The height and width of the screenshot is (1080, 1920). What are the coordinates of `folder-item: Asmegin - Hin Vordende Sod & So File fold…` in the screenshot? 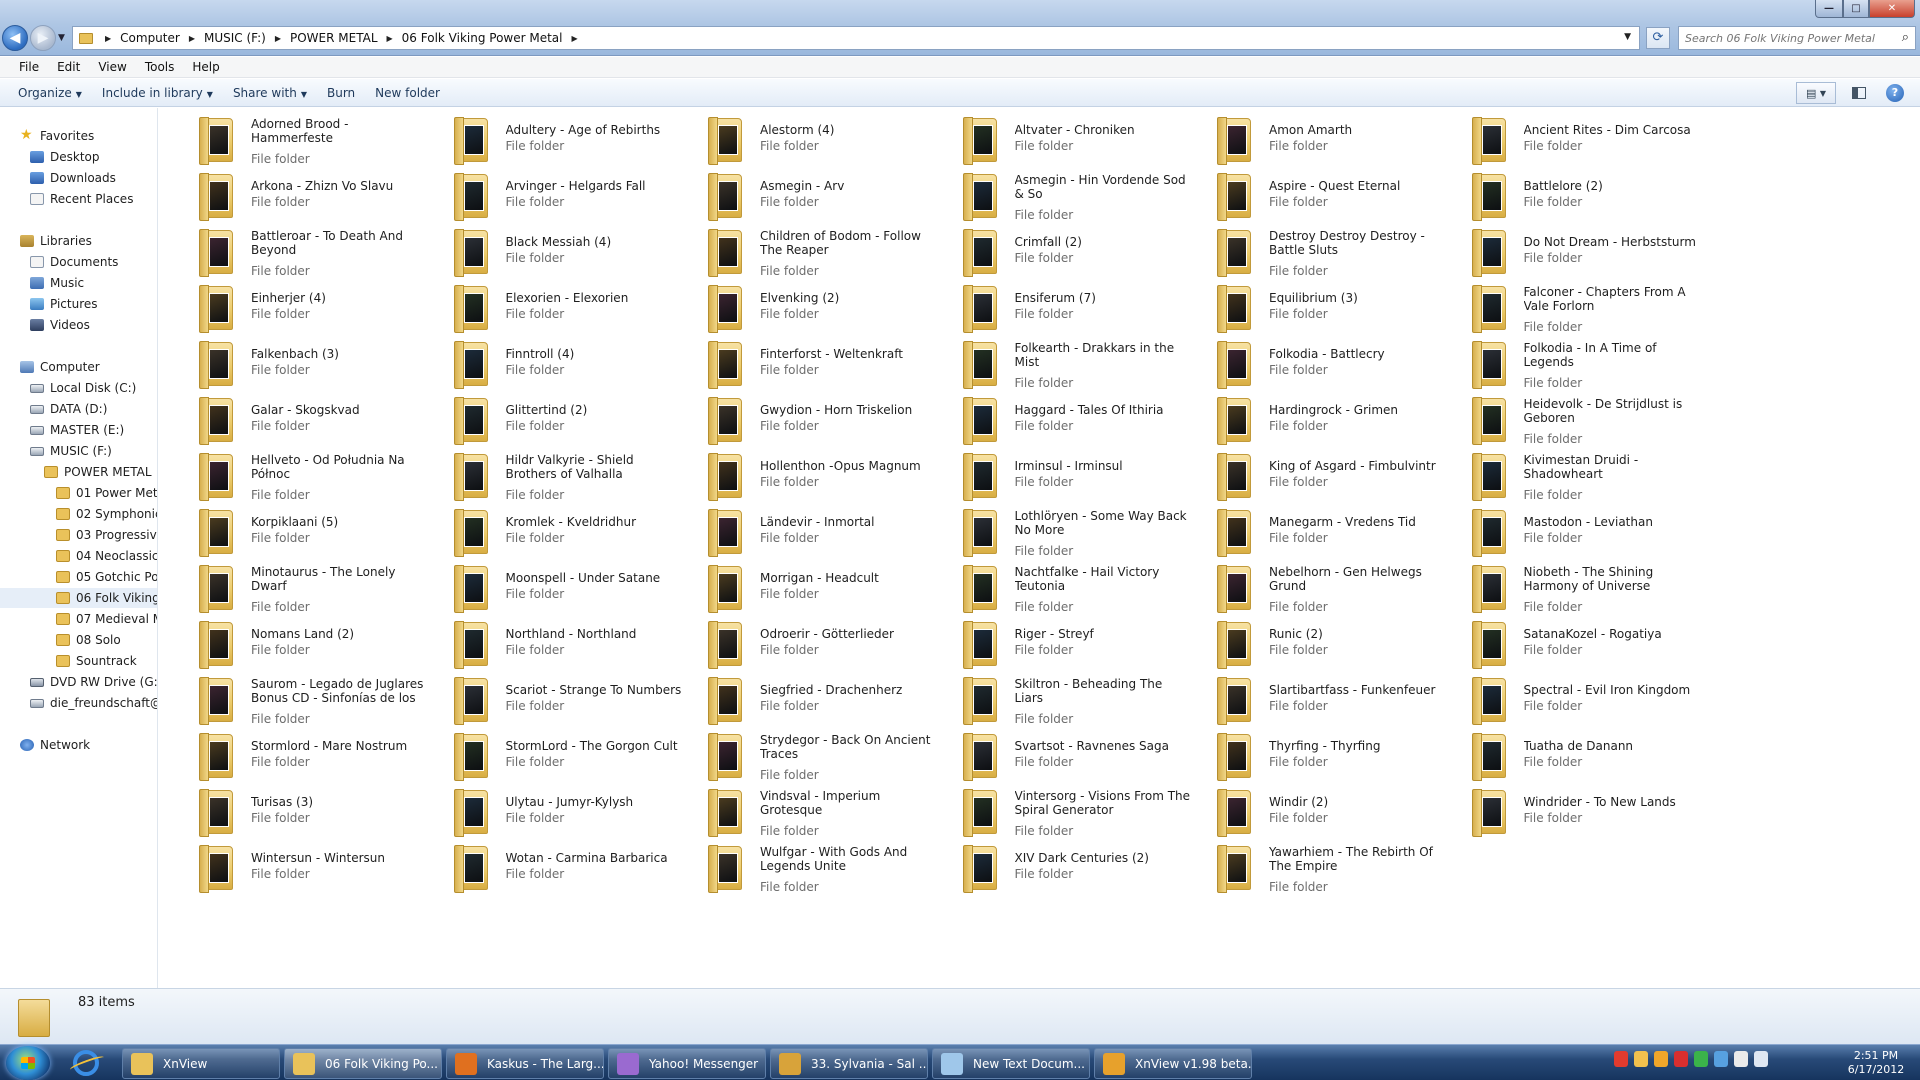 It's located at (1068, 196).